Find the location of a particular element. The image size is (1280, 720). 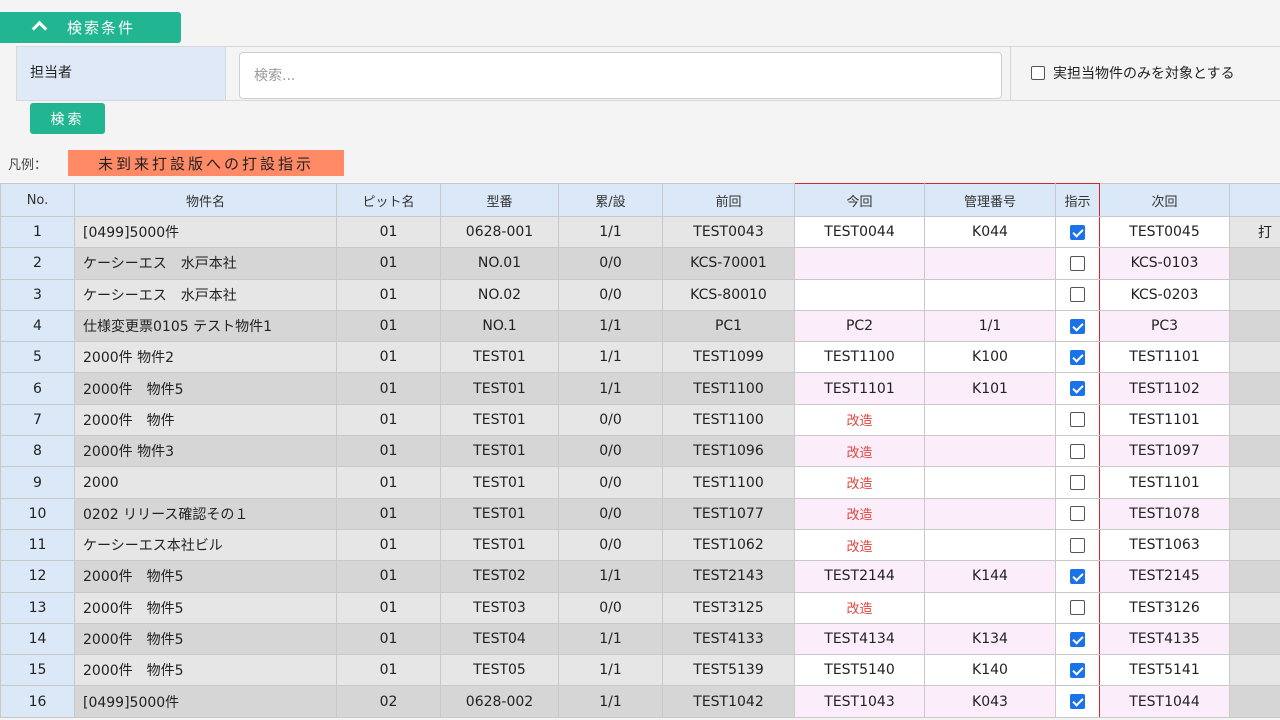

table-row: 13 2000件 物件5 01 TEST03 0/0 TEST3125 改造 TEST3126 is located at coordinates (640, 607).